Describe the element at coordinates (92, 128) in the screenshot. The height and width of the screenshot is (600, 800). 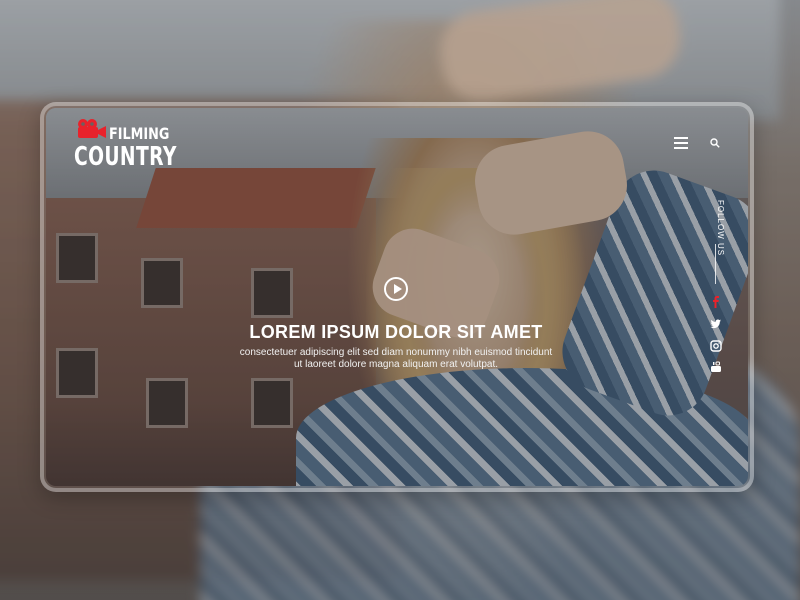
I see `camera-icon` at that location.